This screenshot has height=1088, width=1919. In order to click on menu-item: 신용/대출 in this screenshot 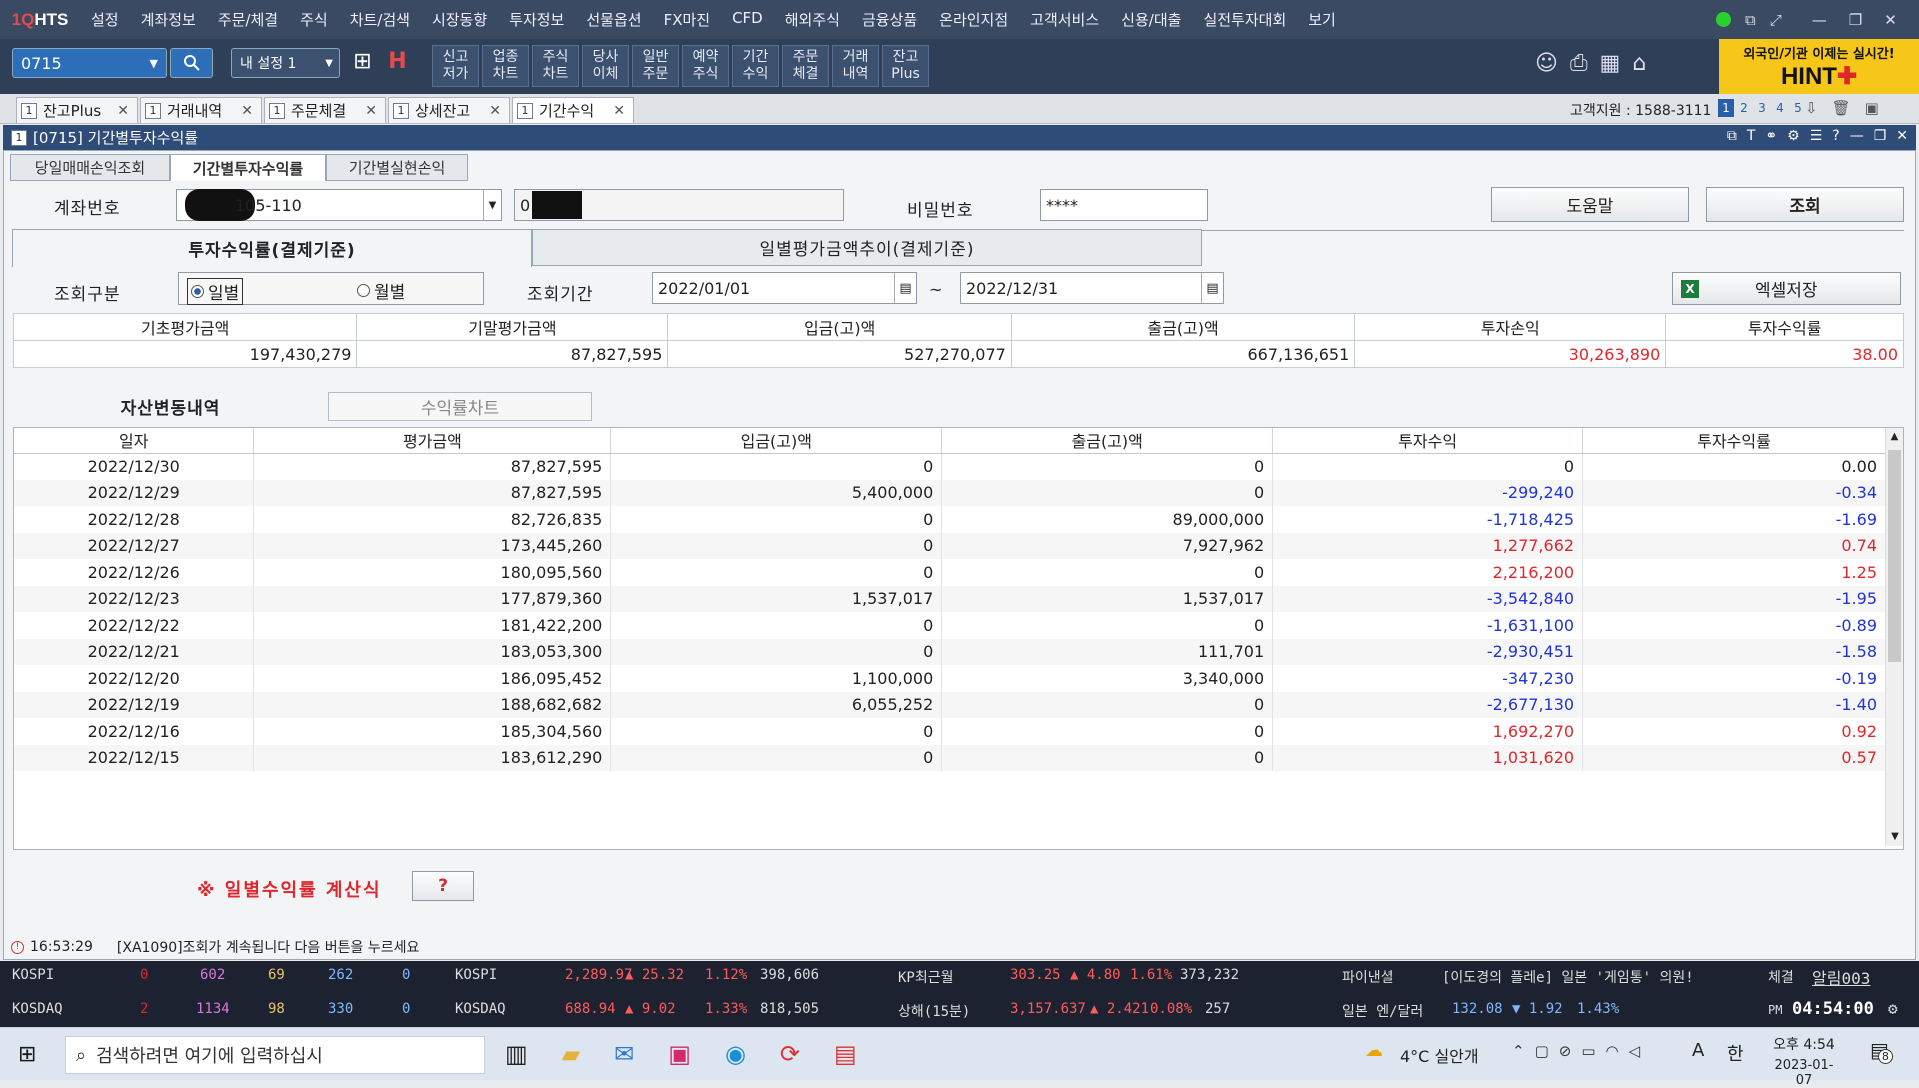, I will do `click(1151, 19)`.